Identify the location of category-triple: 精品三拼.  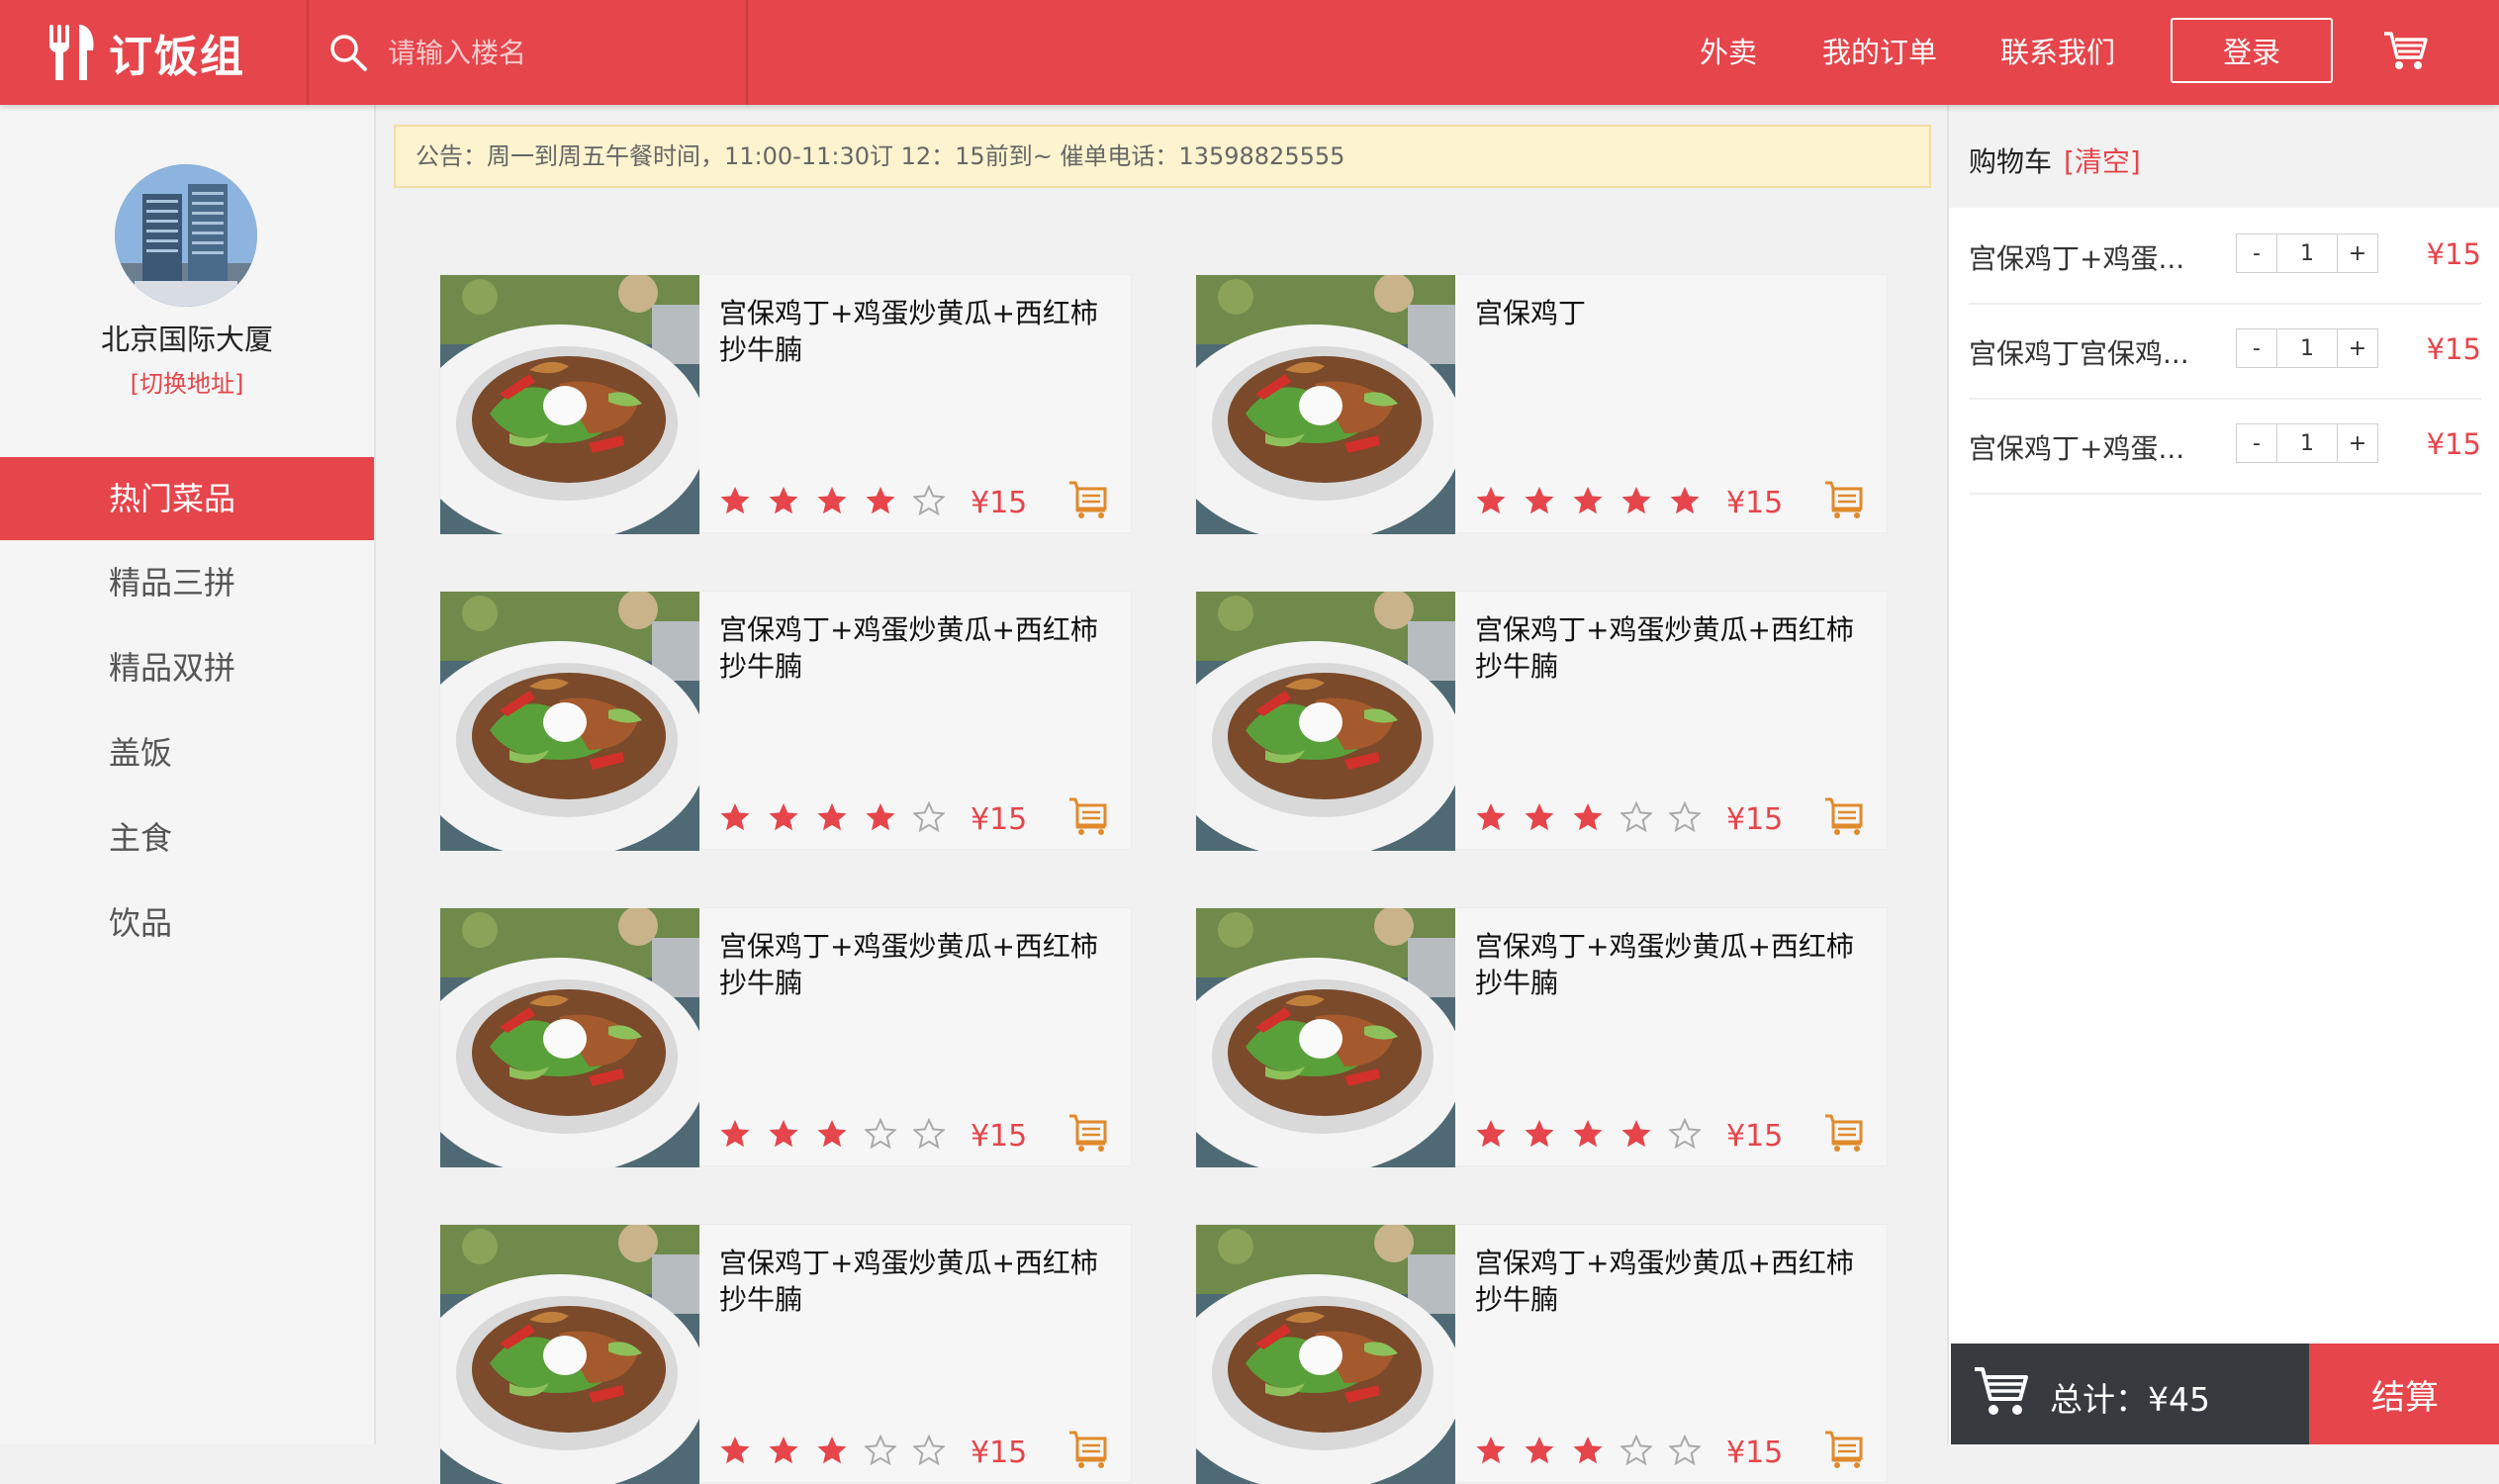
(187, 582).